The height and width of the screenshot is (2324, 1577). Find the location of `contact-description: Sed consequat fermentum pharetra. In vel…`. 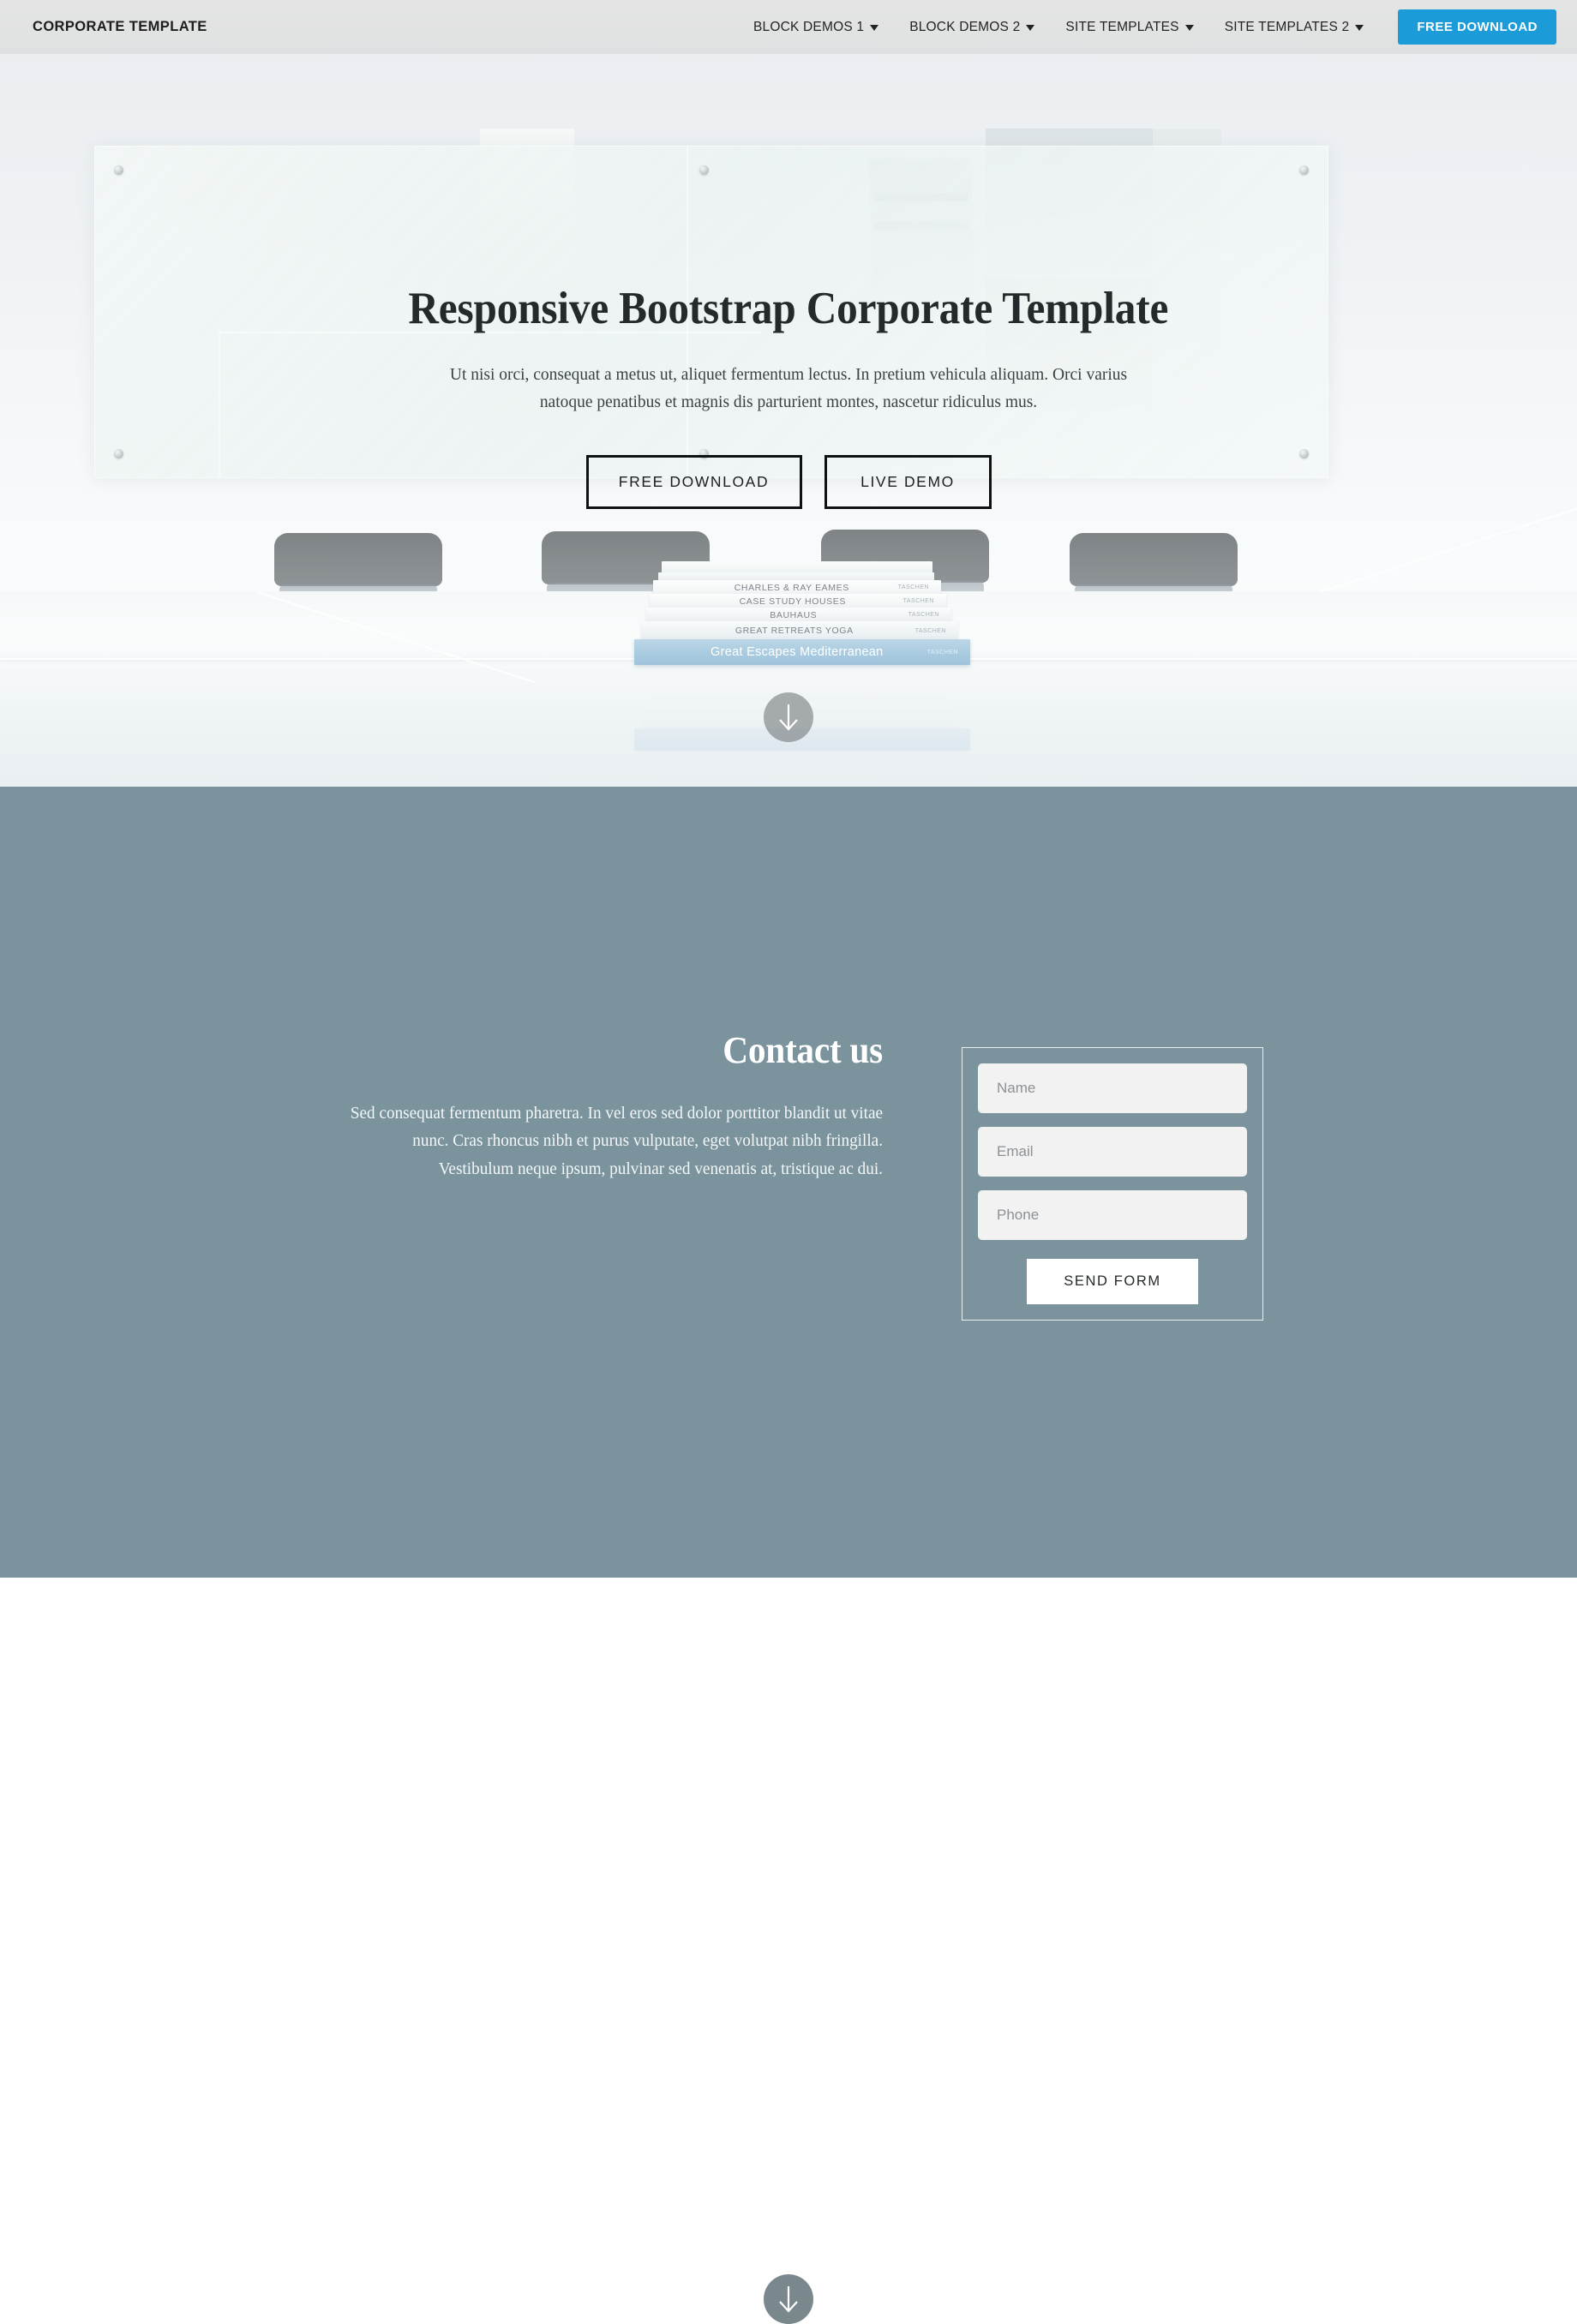

contact-description: Sed consequat fermentum pharetra. In vel… is located at coordinates (617, 1141).